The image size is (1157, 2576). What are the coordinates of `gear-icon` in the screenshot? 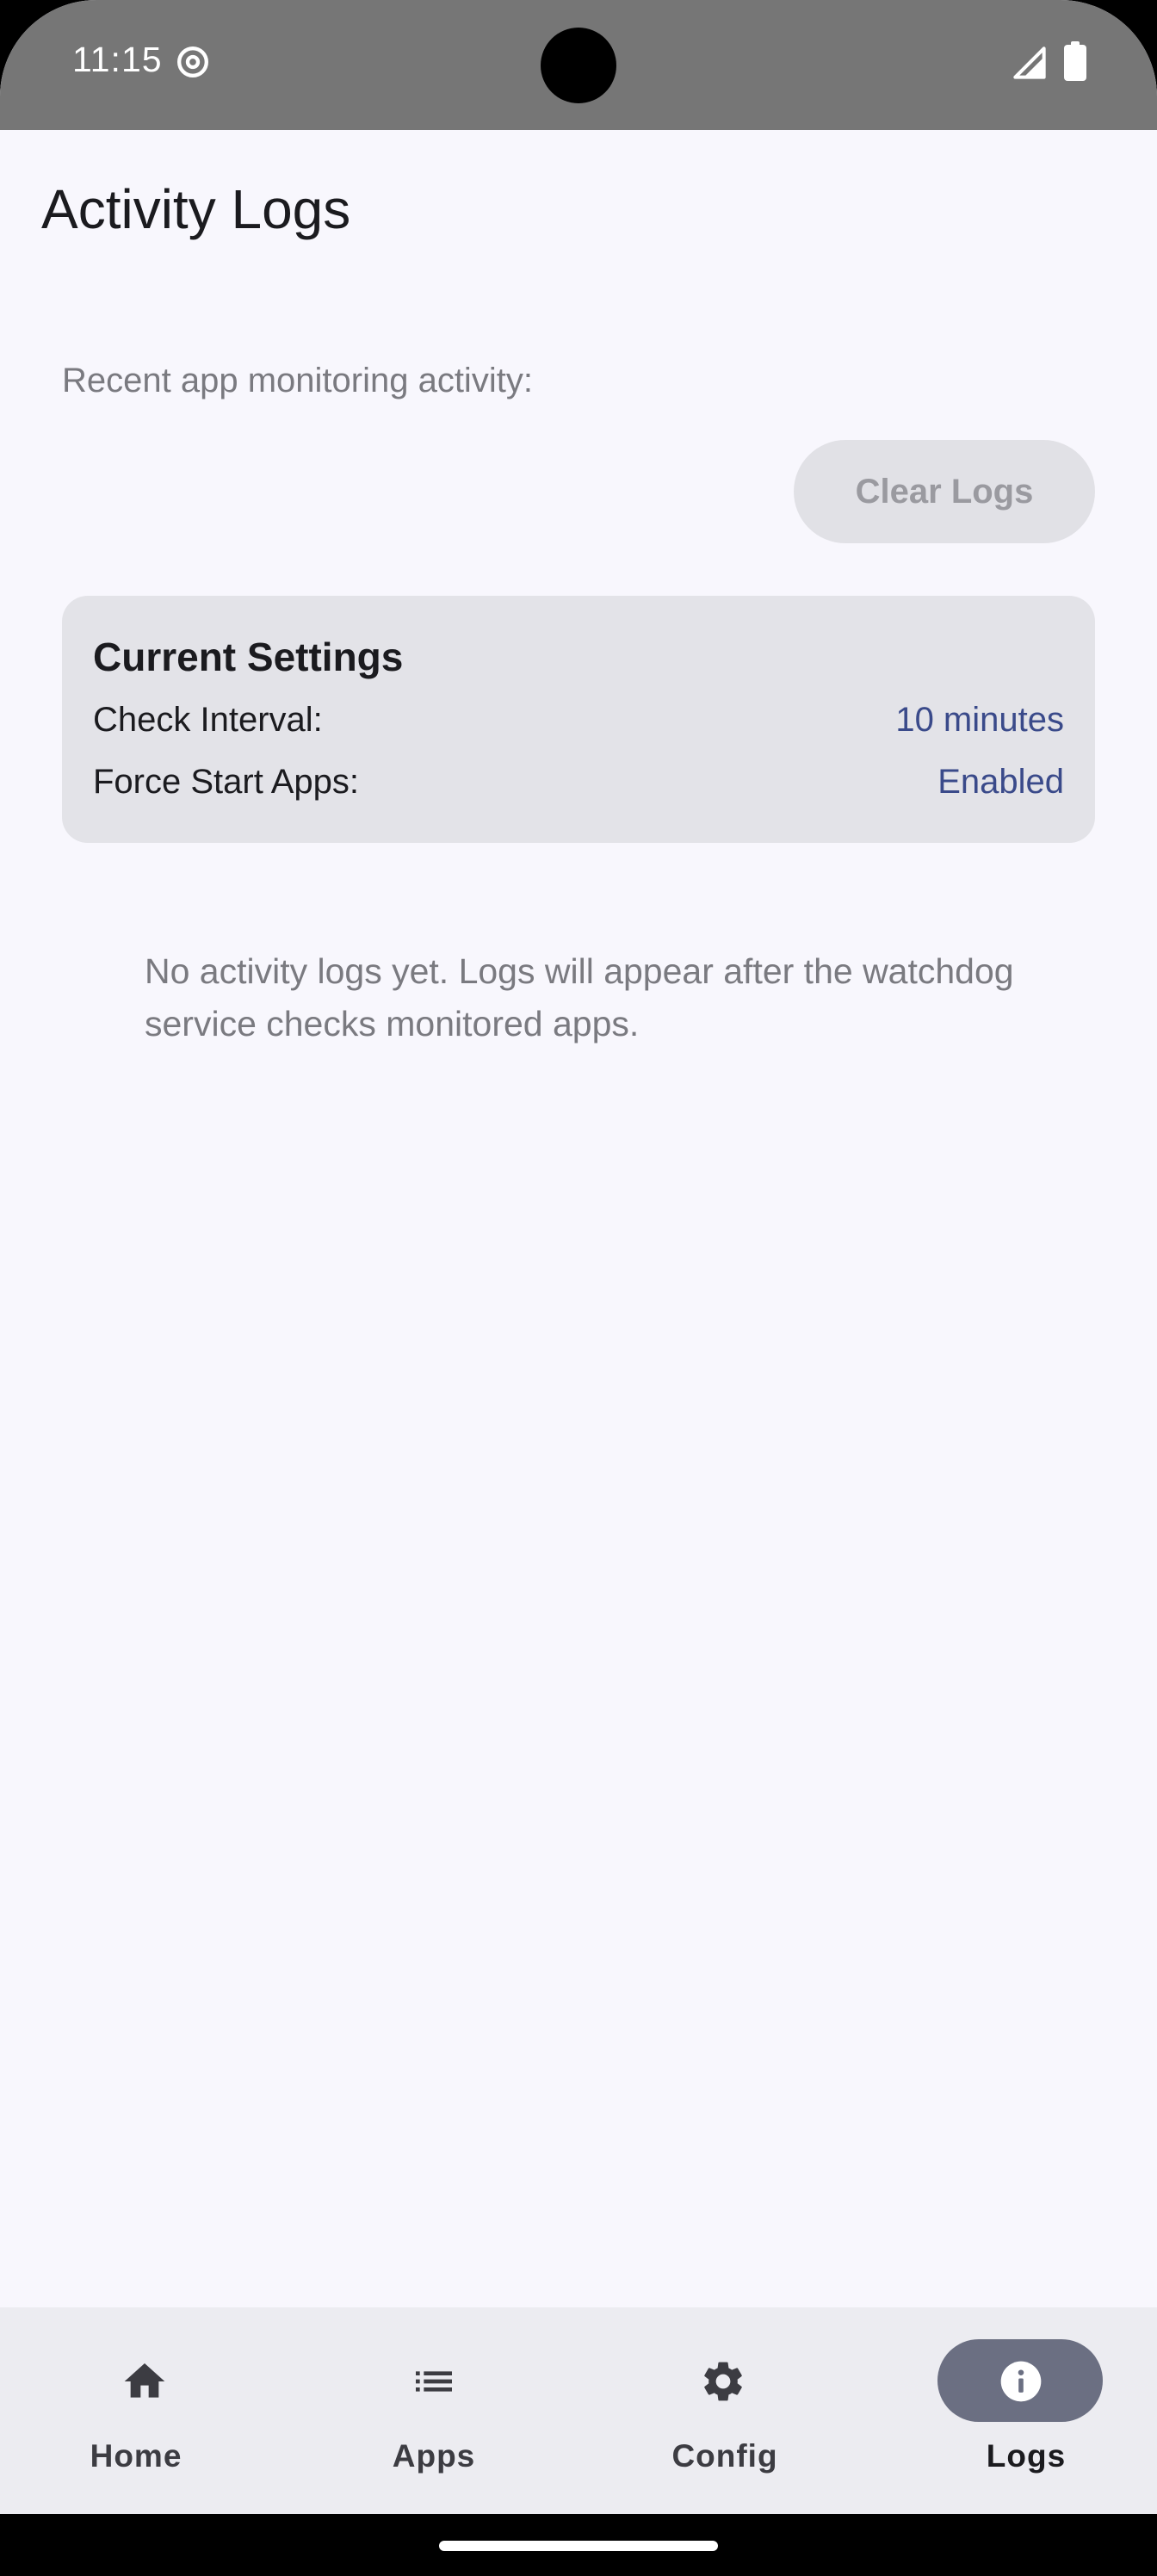 It's located at (723, 2381).